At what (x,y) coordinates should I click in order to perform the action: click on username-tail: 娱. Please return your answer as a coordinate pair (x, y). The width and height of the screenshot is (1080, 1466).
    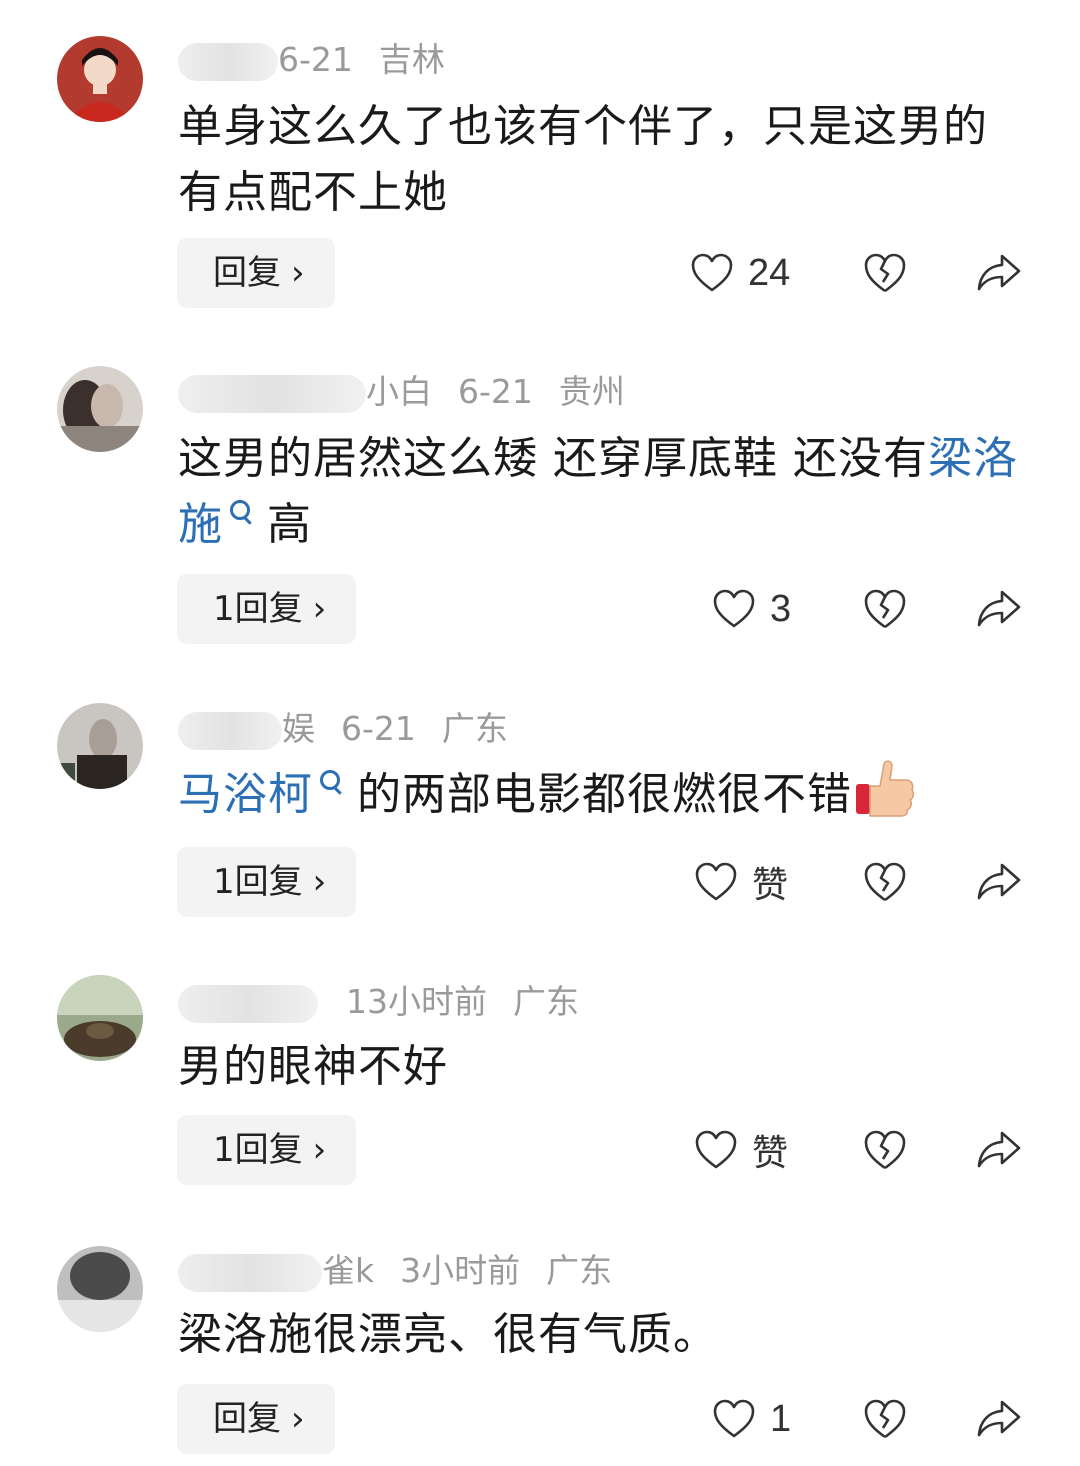
    Looking at the image, I should click on (298, 728).